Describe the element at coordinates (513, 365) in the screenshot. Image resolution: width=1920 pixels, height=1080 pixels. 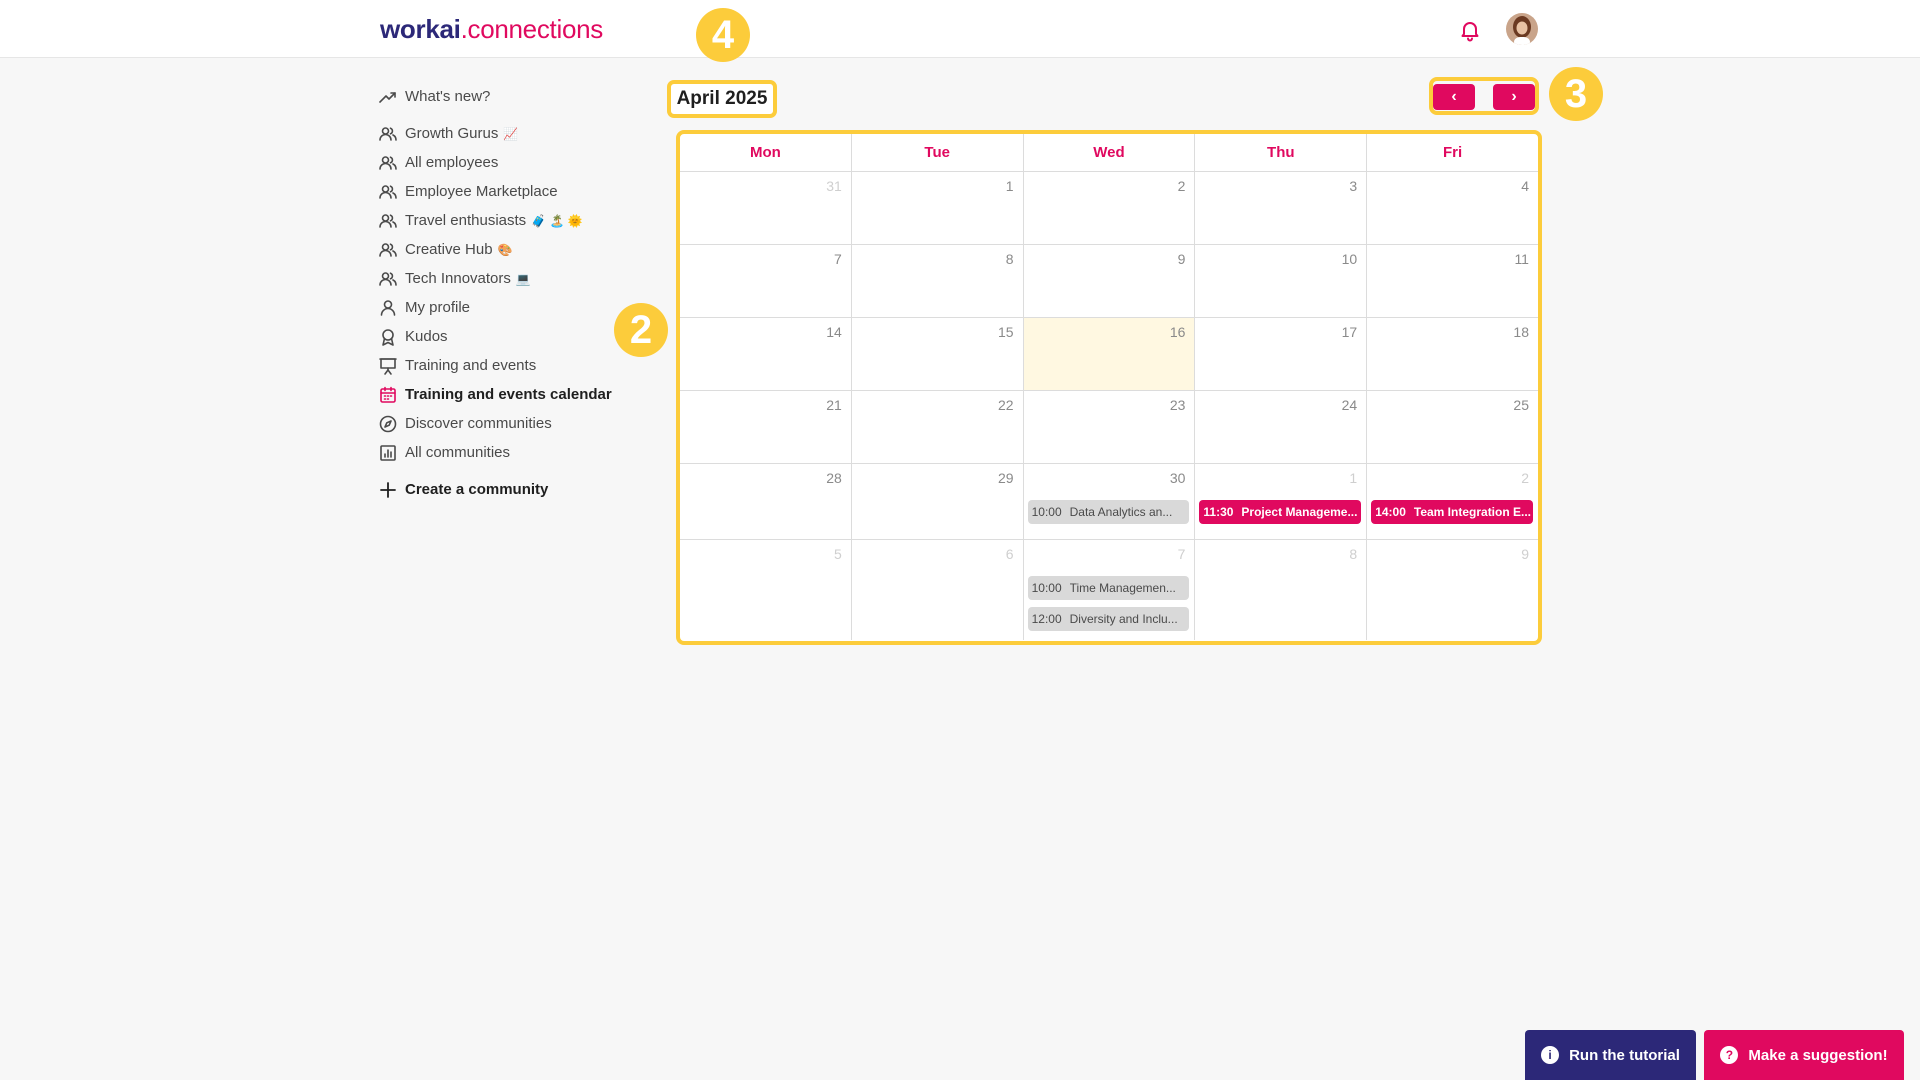
I see `sidebar-item-9: Training and events` at that location.